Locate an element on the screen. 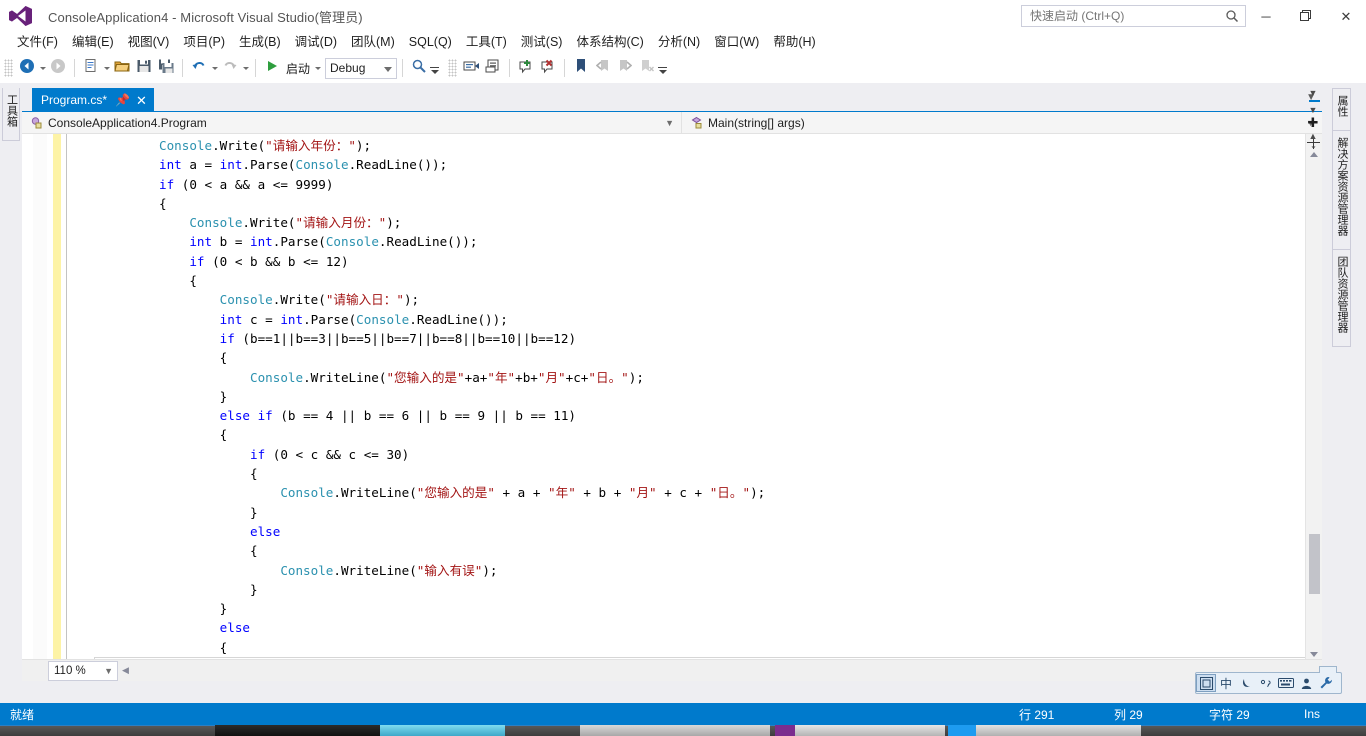 This screenshot has height=736, width=1366. scroll-left-arrow-icon: ◀ is located at coordinates (125, 670).